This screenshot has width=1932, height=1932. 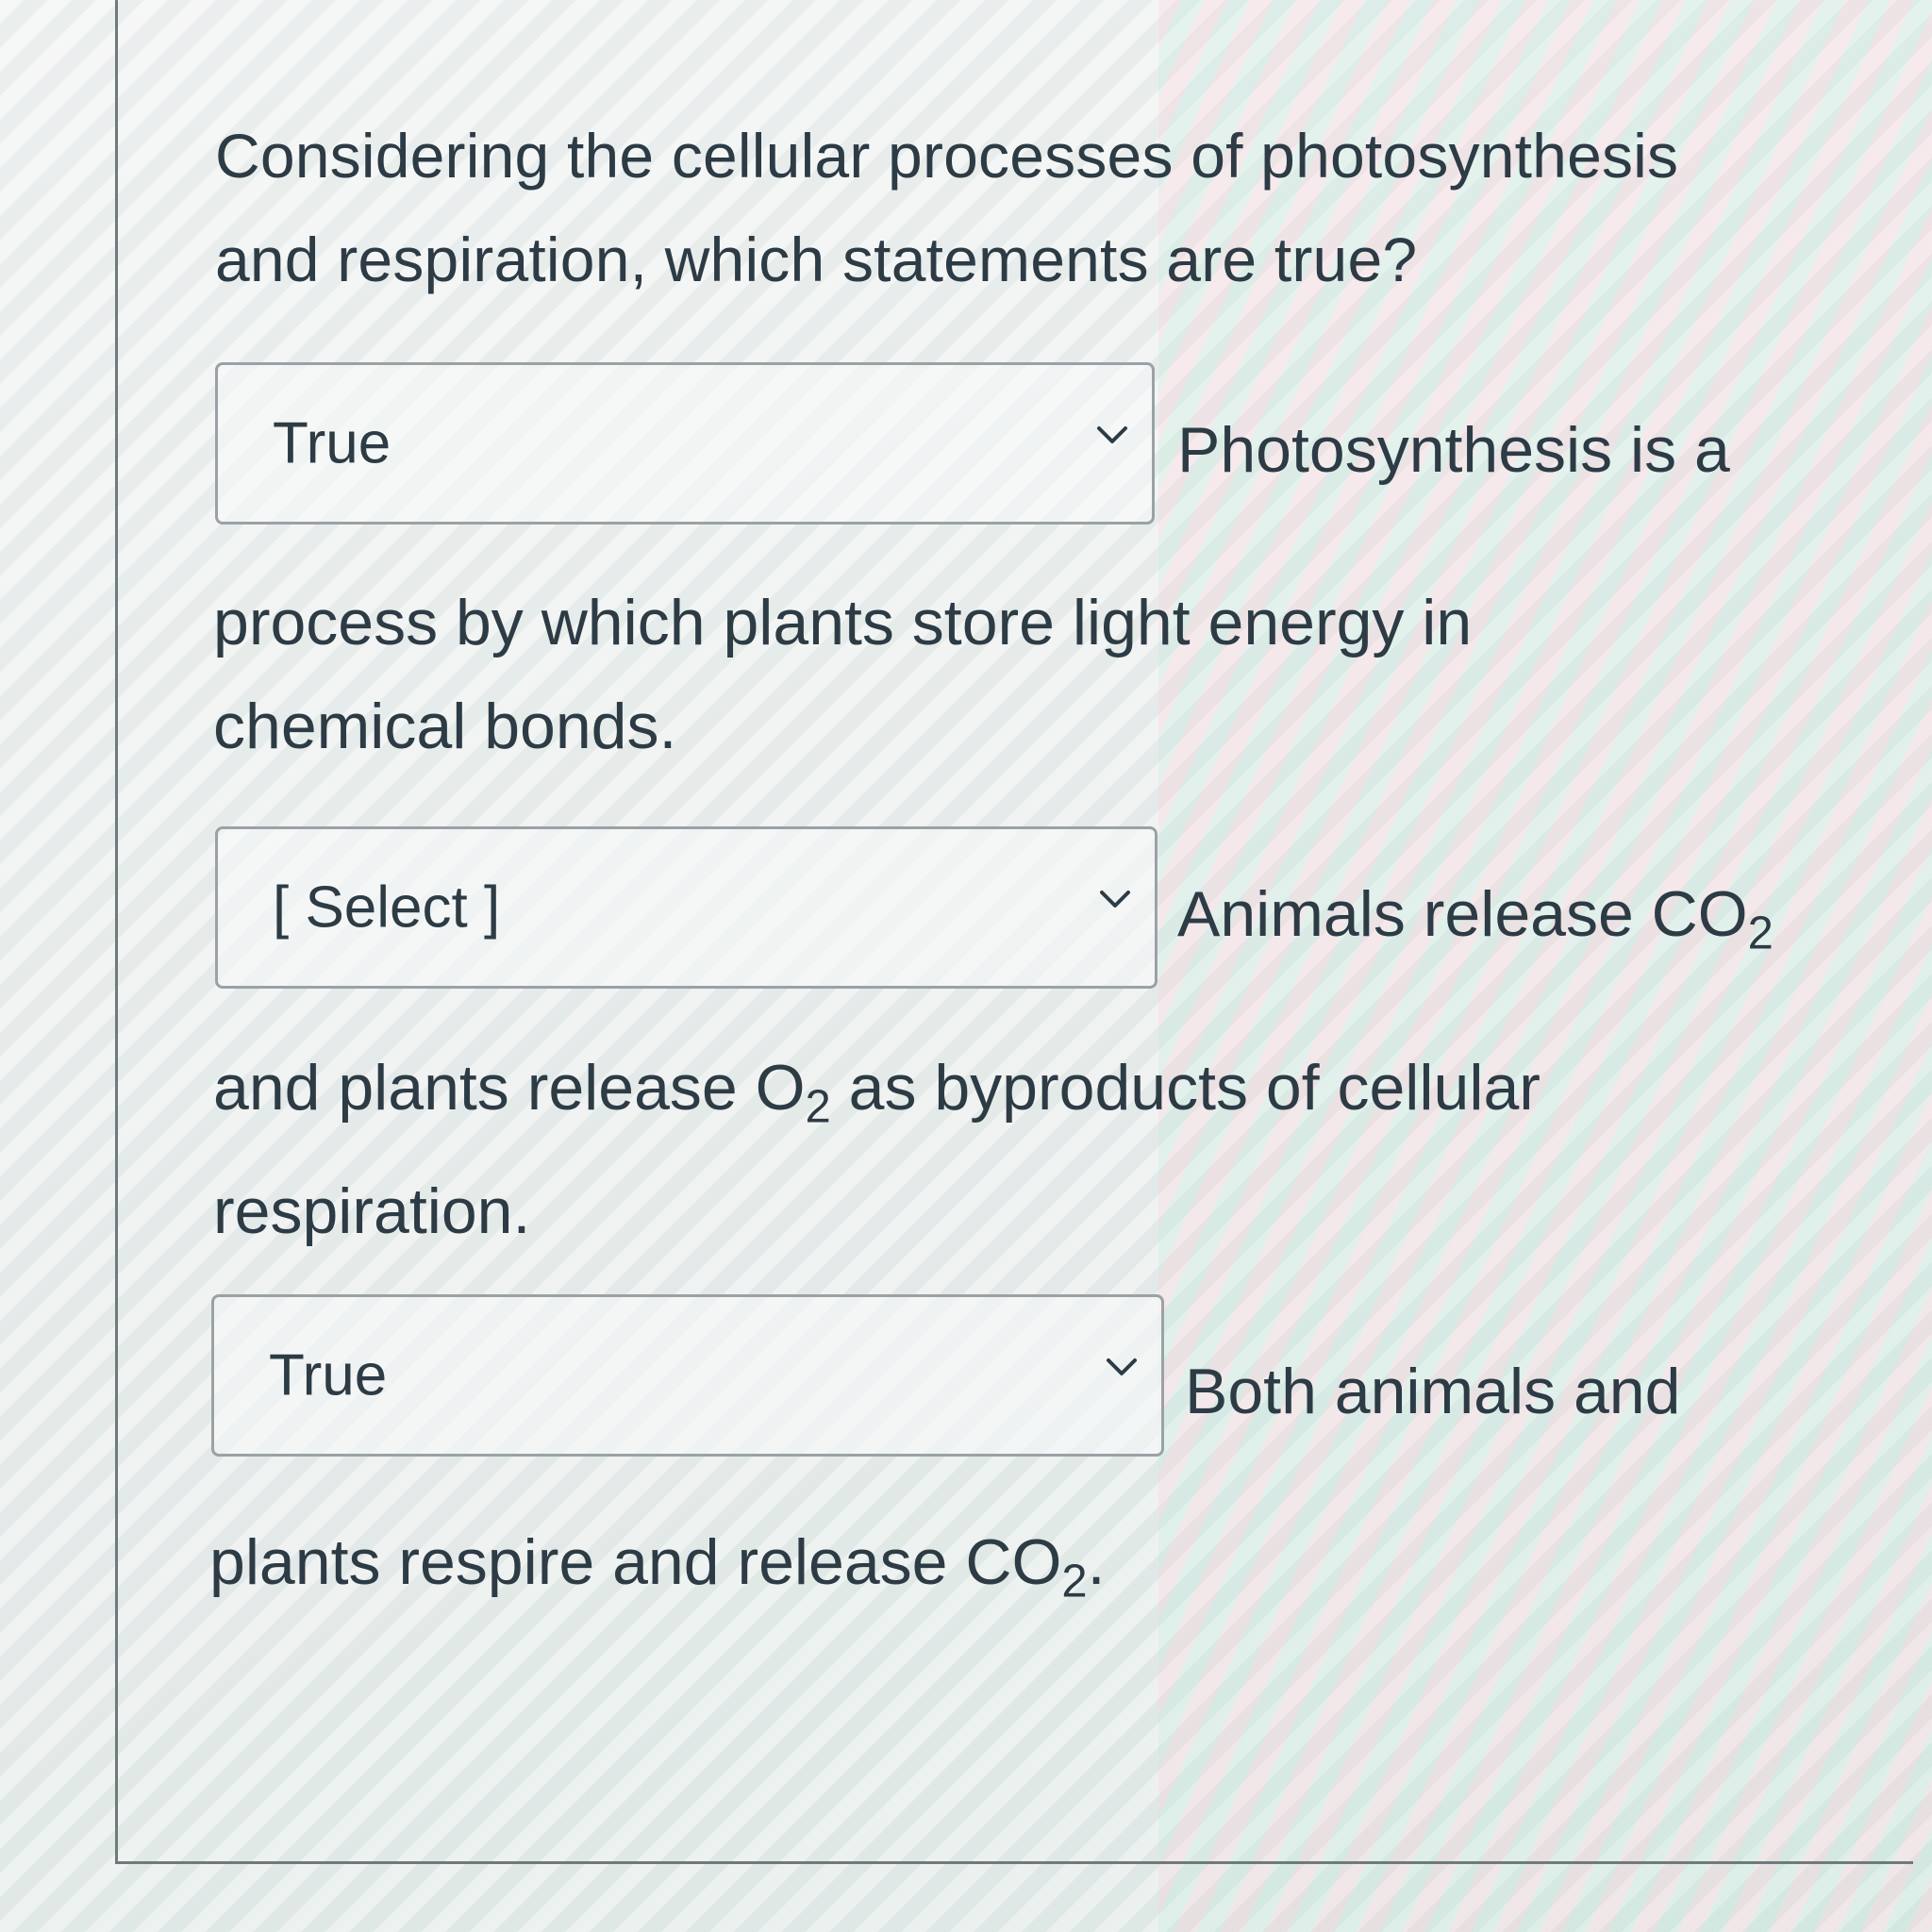 What do you see at coordinates (685, 443) in the screenshot?
I see `answer-dropdown-1: True` at bounding box center [685, 443].